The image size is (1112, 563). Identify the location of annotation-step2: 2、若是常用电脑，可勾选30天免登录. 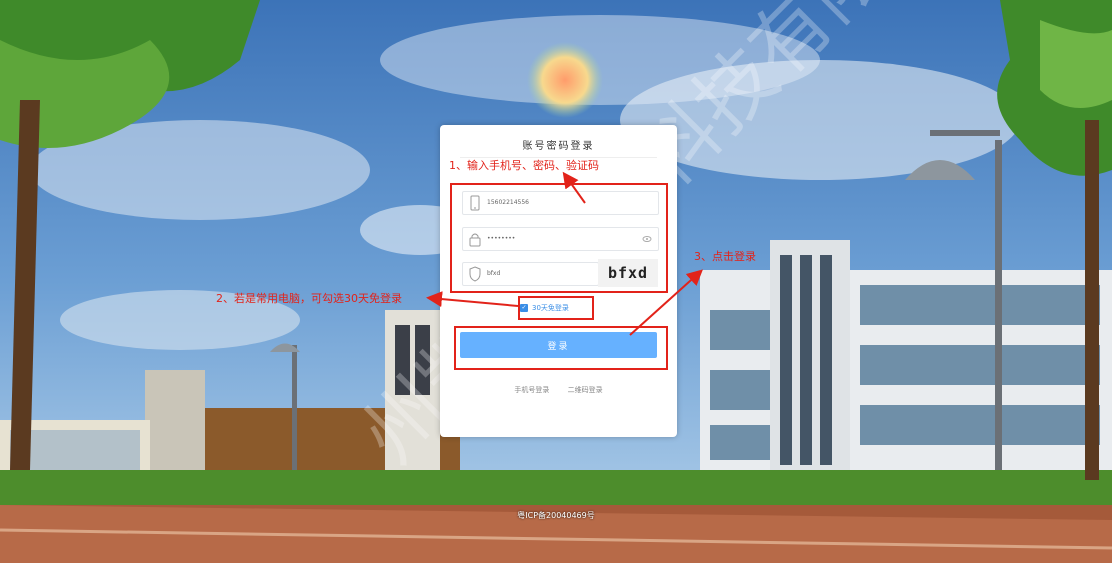
(309, 298).